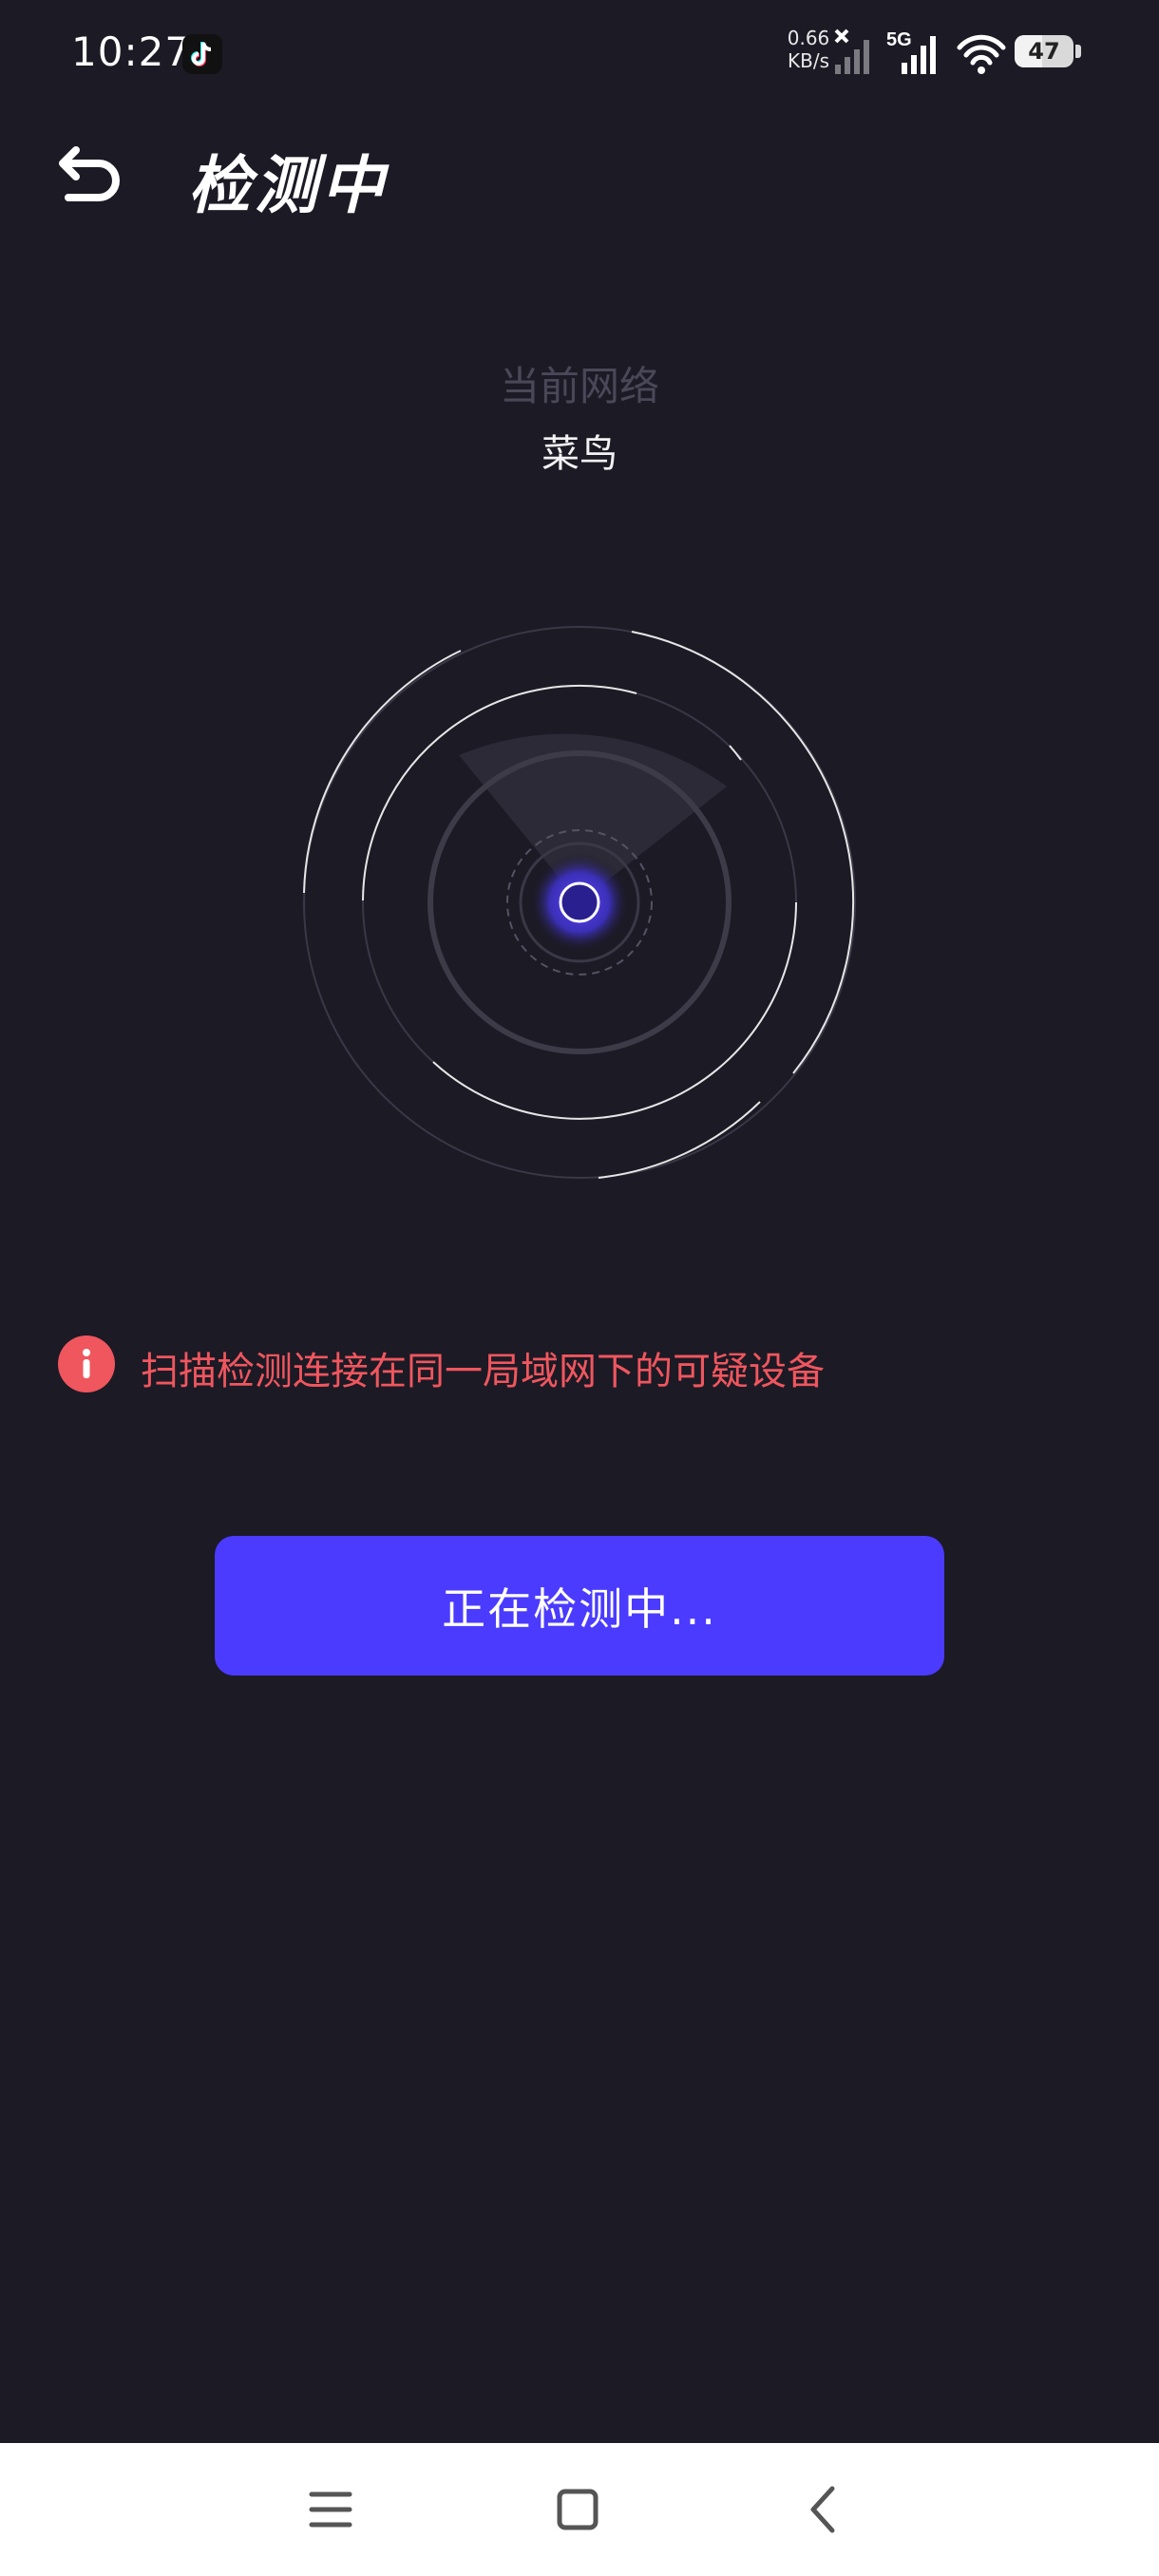 The image size is (1159, 2576). I want to click on system-nav-bar, so click(579, 2509).